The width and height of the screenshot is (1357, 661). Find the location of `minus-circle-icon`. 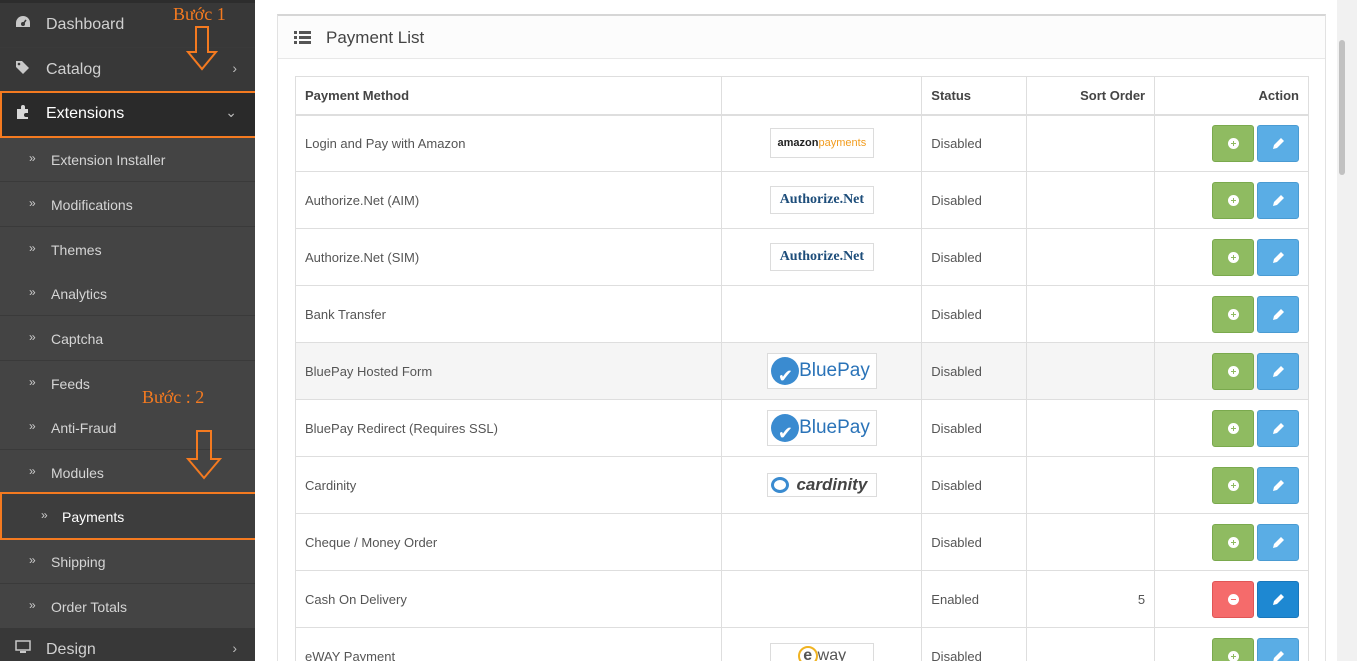

minus-circle-icon is located at coordinates (1233, 599).